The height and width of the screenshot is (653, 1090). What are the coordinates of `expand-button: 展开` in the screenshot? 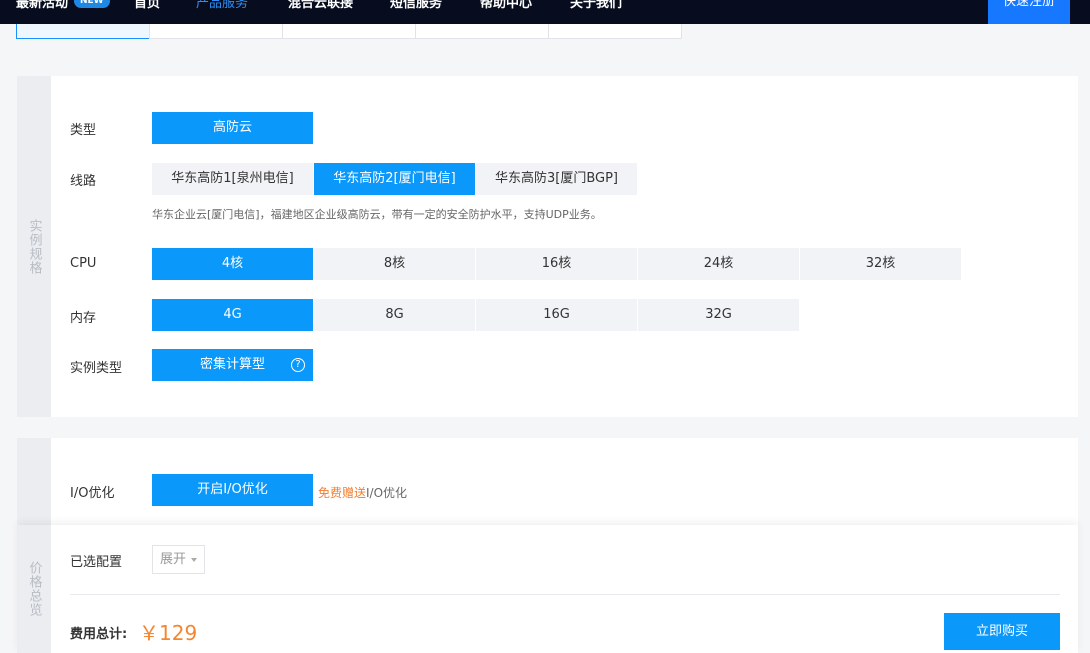 It's located at (178, 559).